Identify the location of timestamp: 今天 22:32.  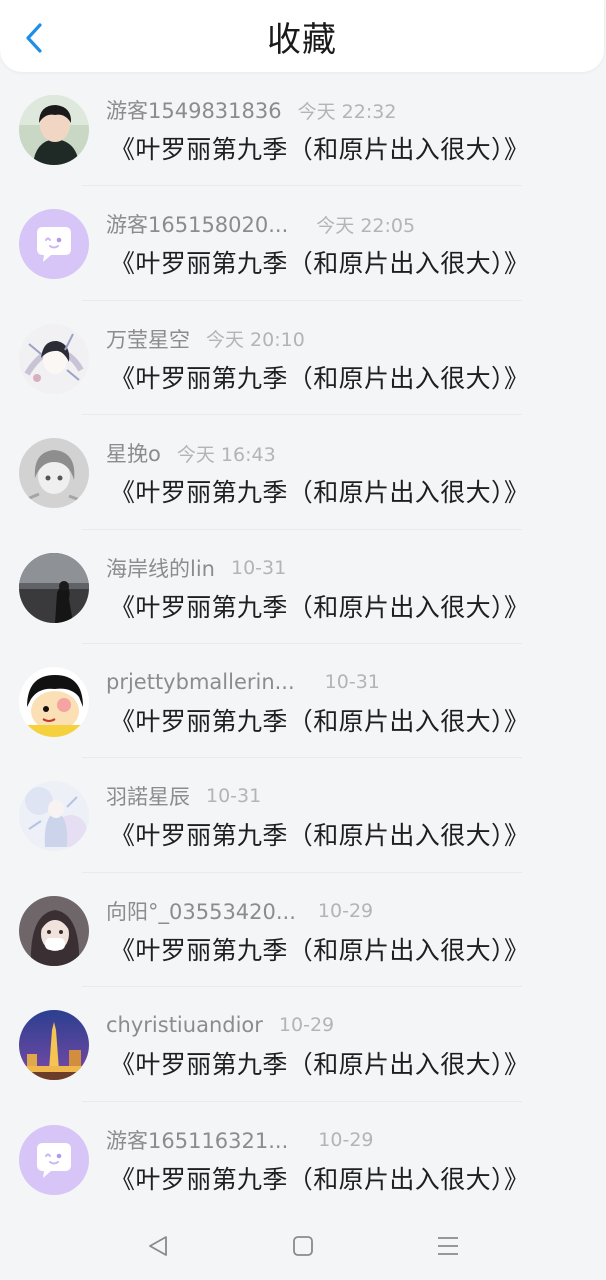
(347, 111).